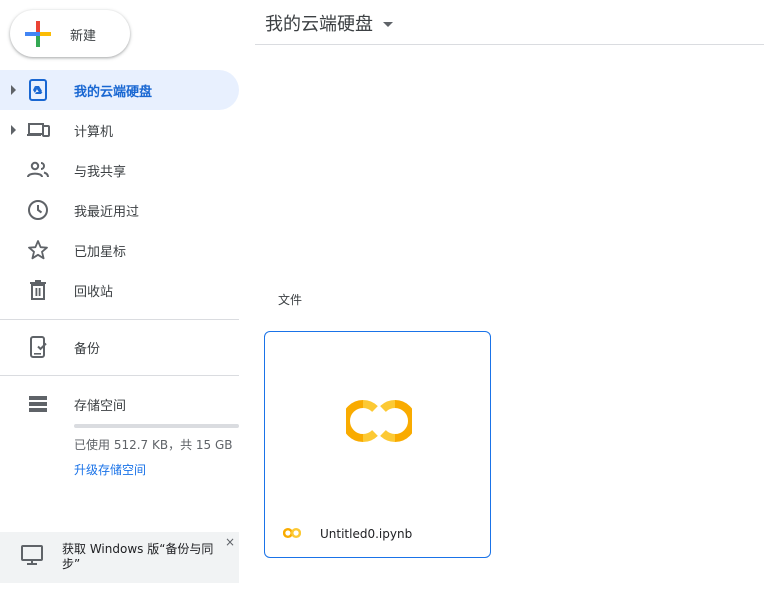 The height and width of the screenshot is (589, 764). I want to click on plus-icon, so click(38, 34).